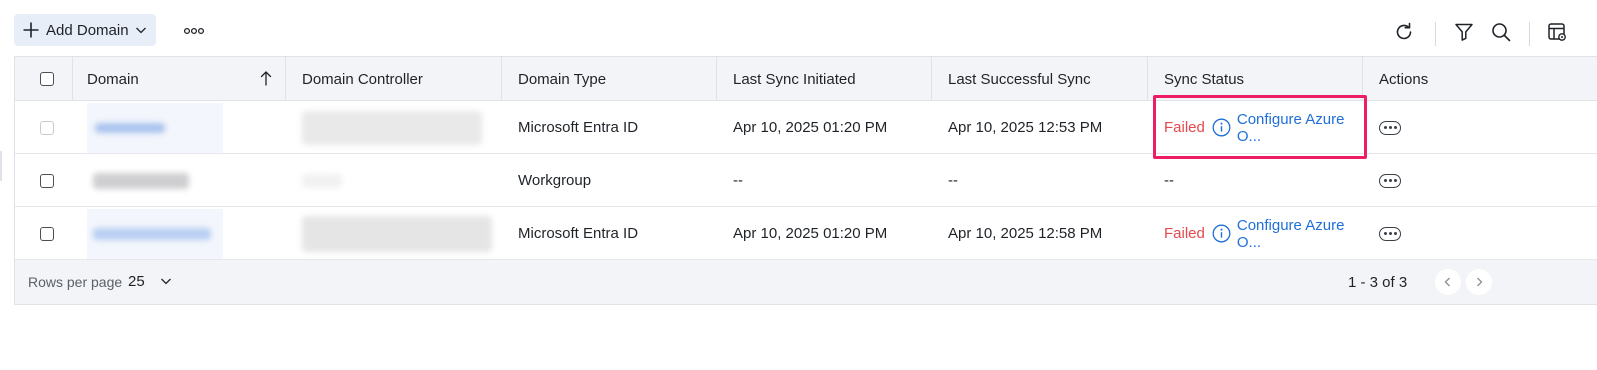 Image resolution: width=1597 pixels, height=370 pixels. Describe the element at coordinates (1025, 127) in the screenshot. I see `last-successful-sync-text: Apr 10, 2025 12:53 PM` at that location.